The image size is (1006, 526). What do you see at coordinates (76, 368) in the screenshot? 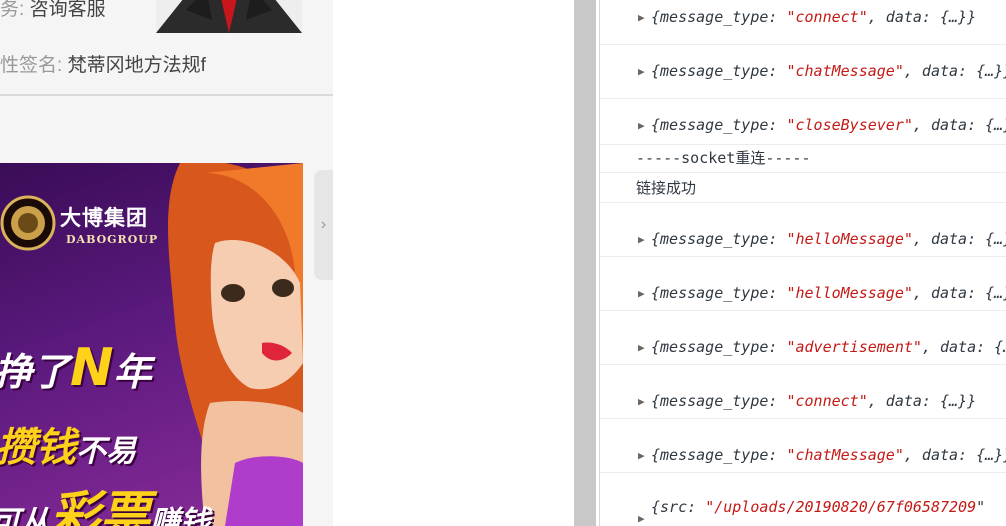
I see `ad-slogan-1: 挣了N年` at bounding box center [76, 368].